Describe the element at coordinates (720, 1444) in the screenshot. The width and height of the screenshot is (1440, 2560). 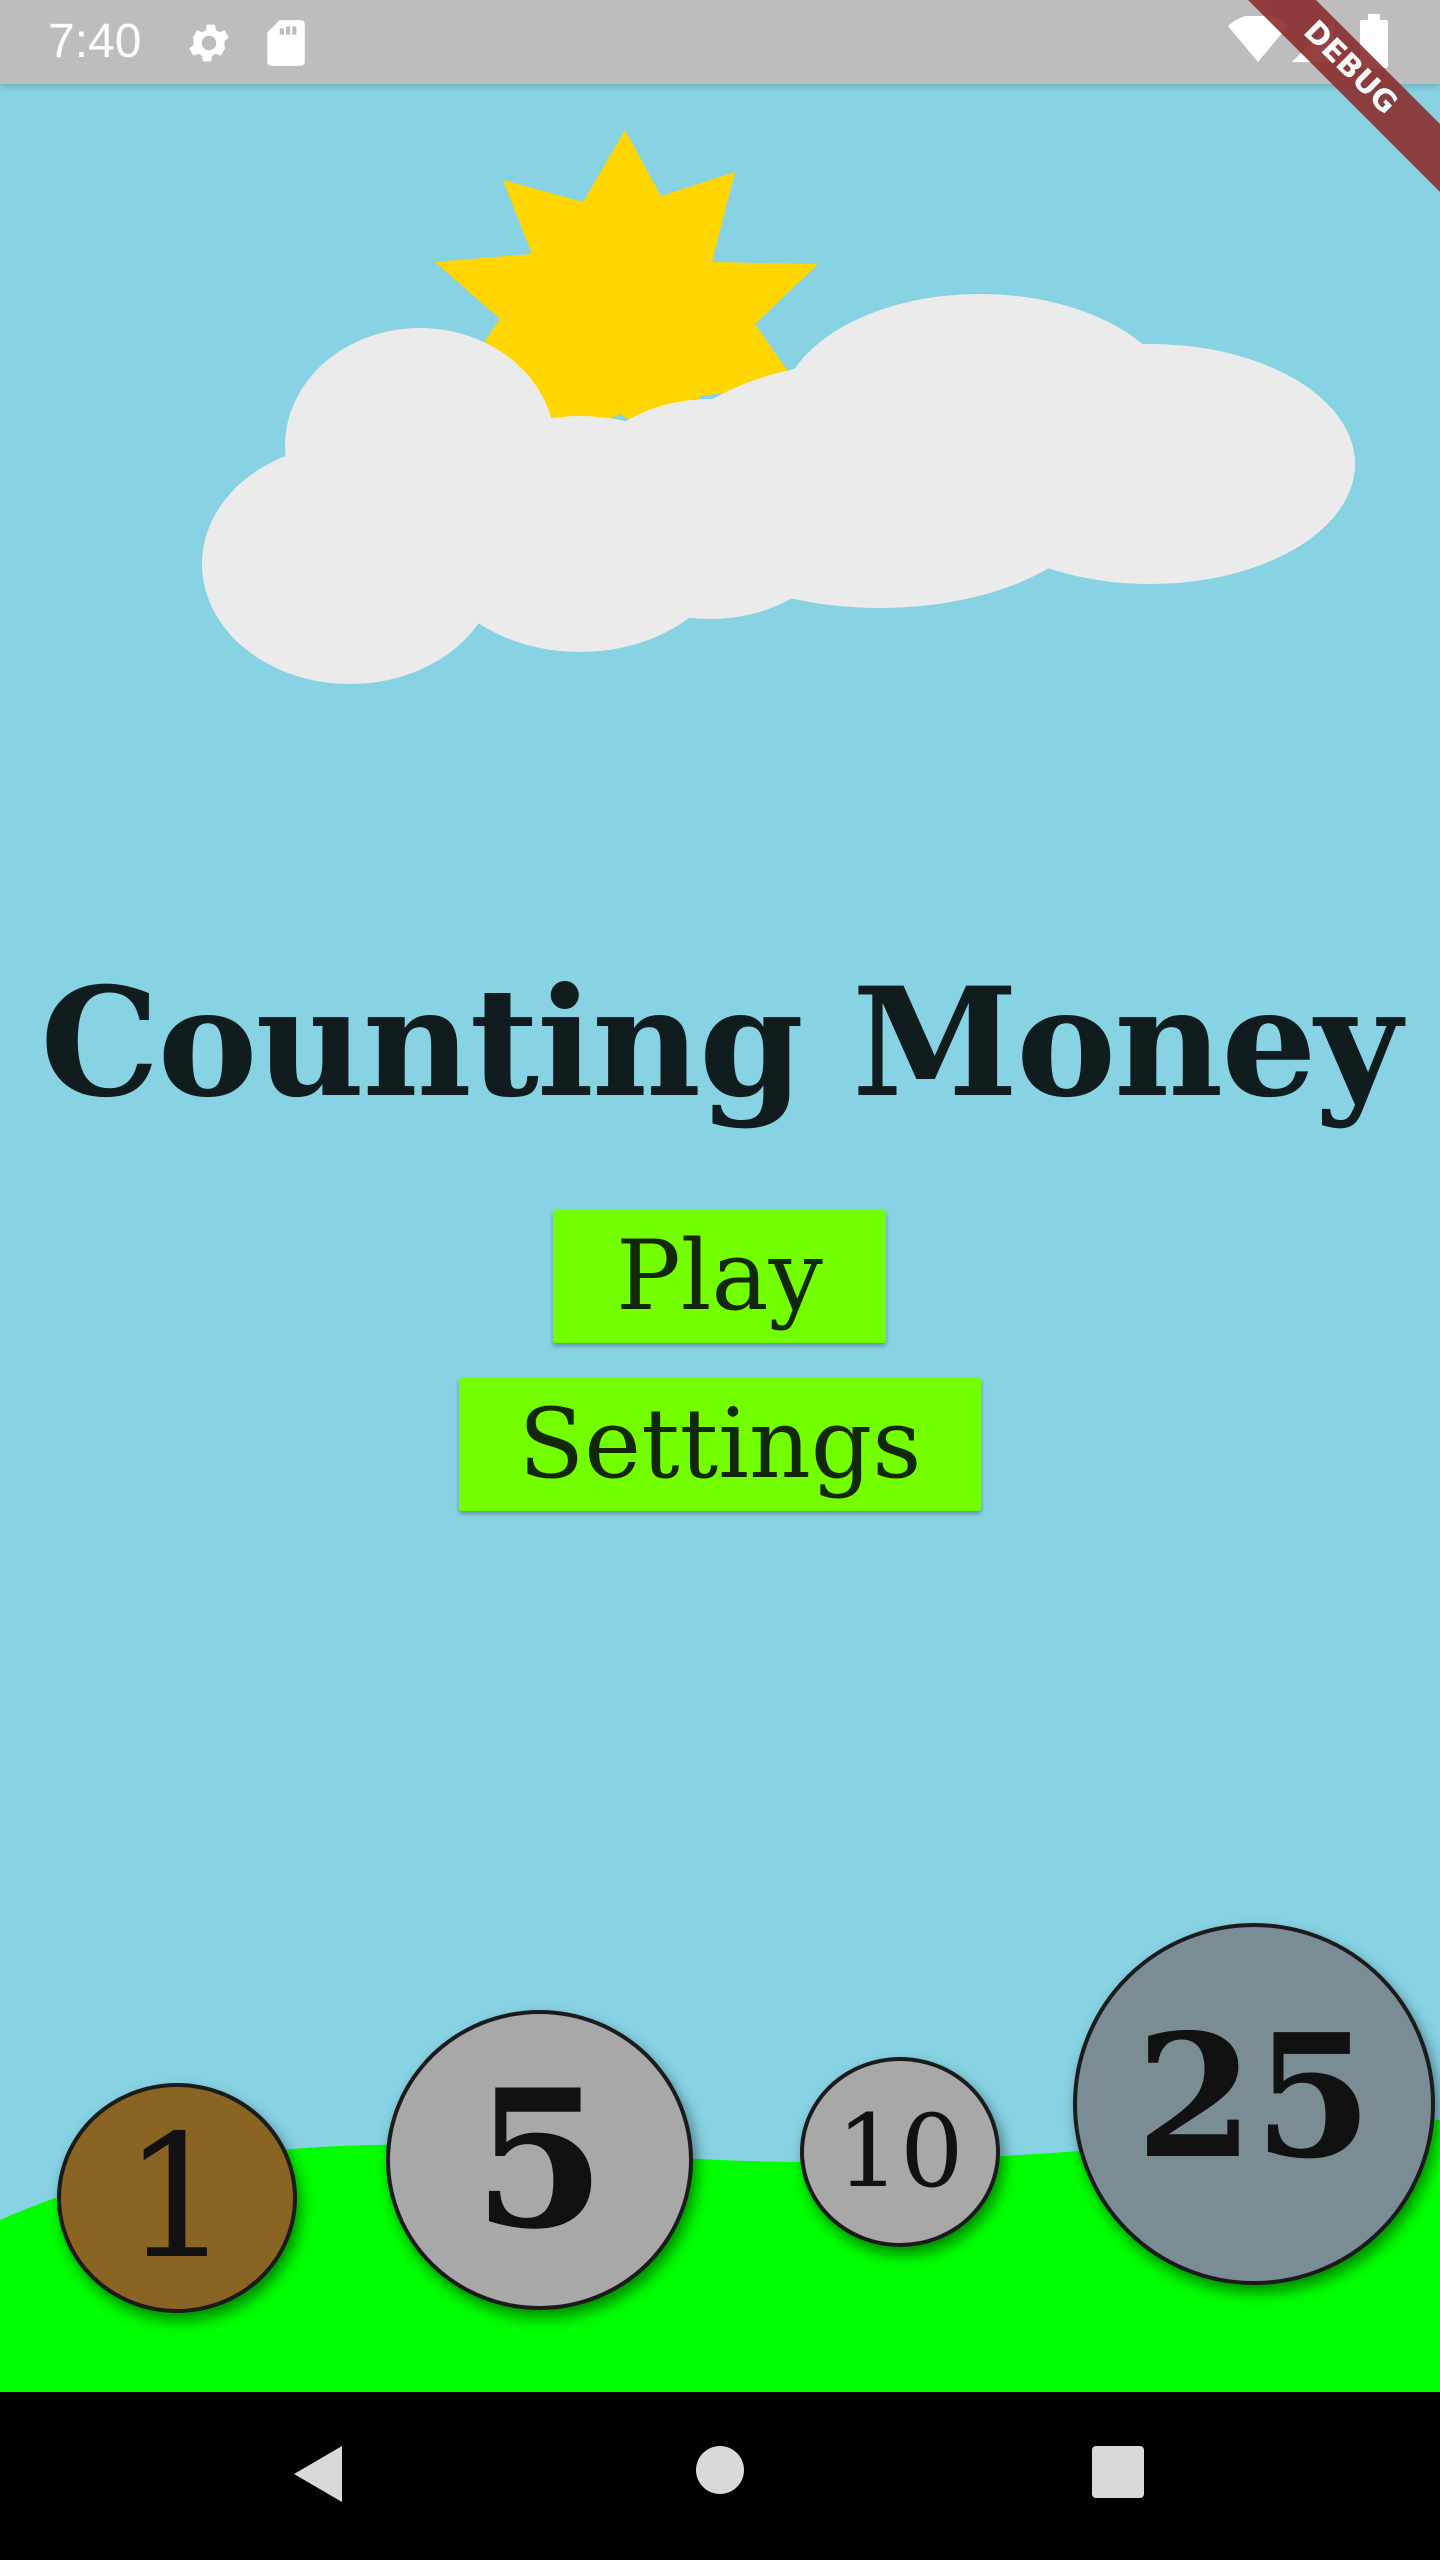
I see `settings-button: Settings` at that location.